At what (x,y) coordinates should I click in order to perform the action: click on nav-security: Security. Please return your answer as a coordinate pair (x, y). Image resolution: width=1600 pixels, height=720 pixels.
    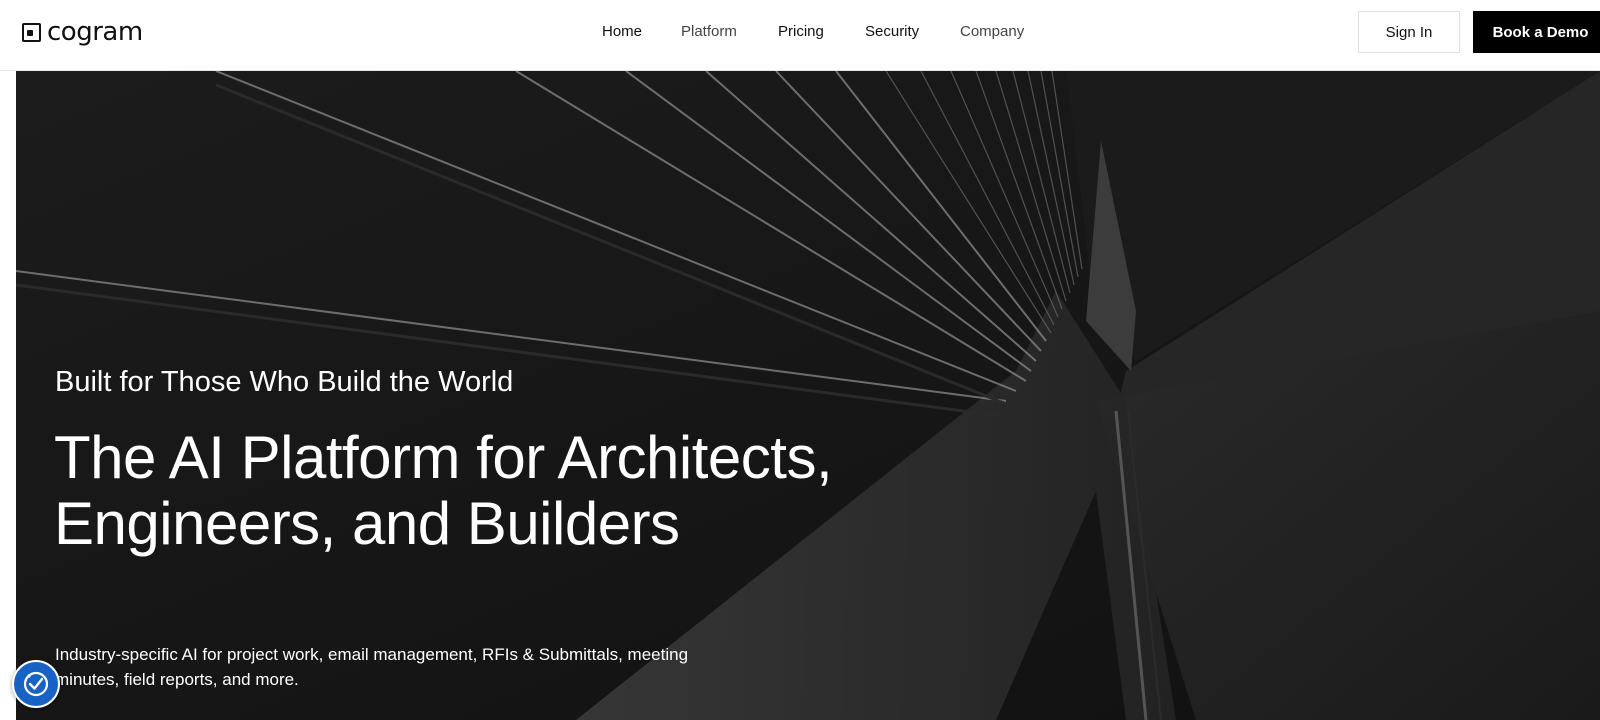
    Looking at the image, I should click on (892, 32).